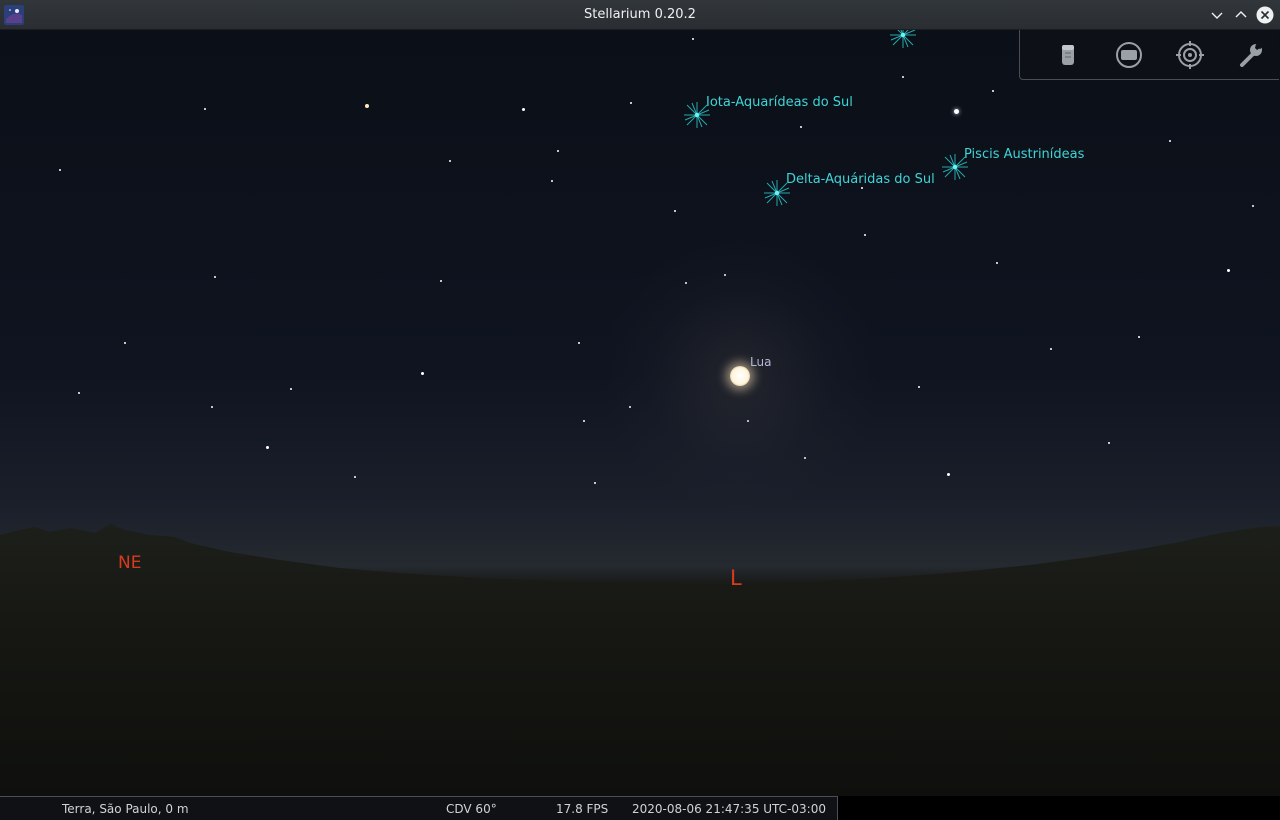  I want to click on fps-text: 17.8 FPS, so click(582, 809).